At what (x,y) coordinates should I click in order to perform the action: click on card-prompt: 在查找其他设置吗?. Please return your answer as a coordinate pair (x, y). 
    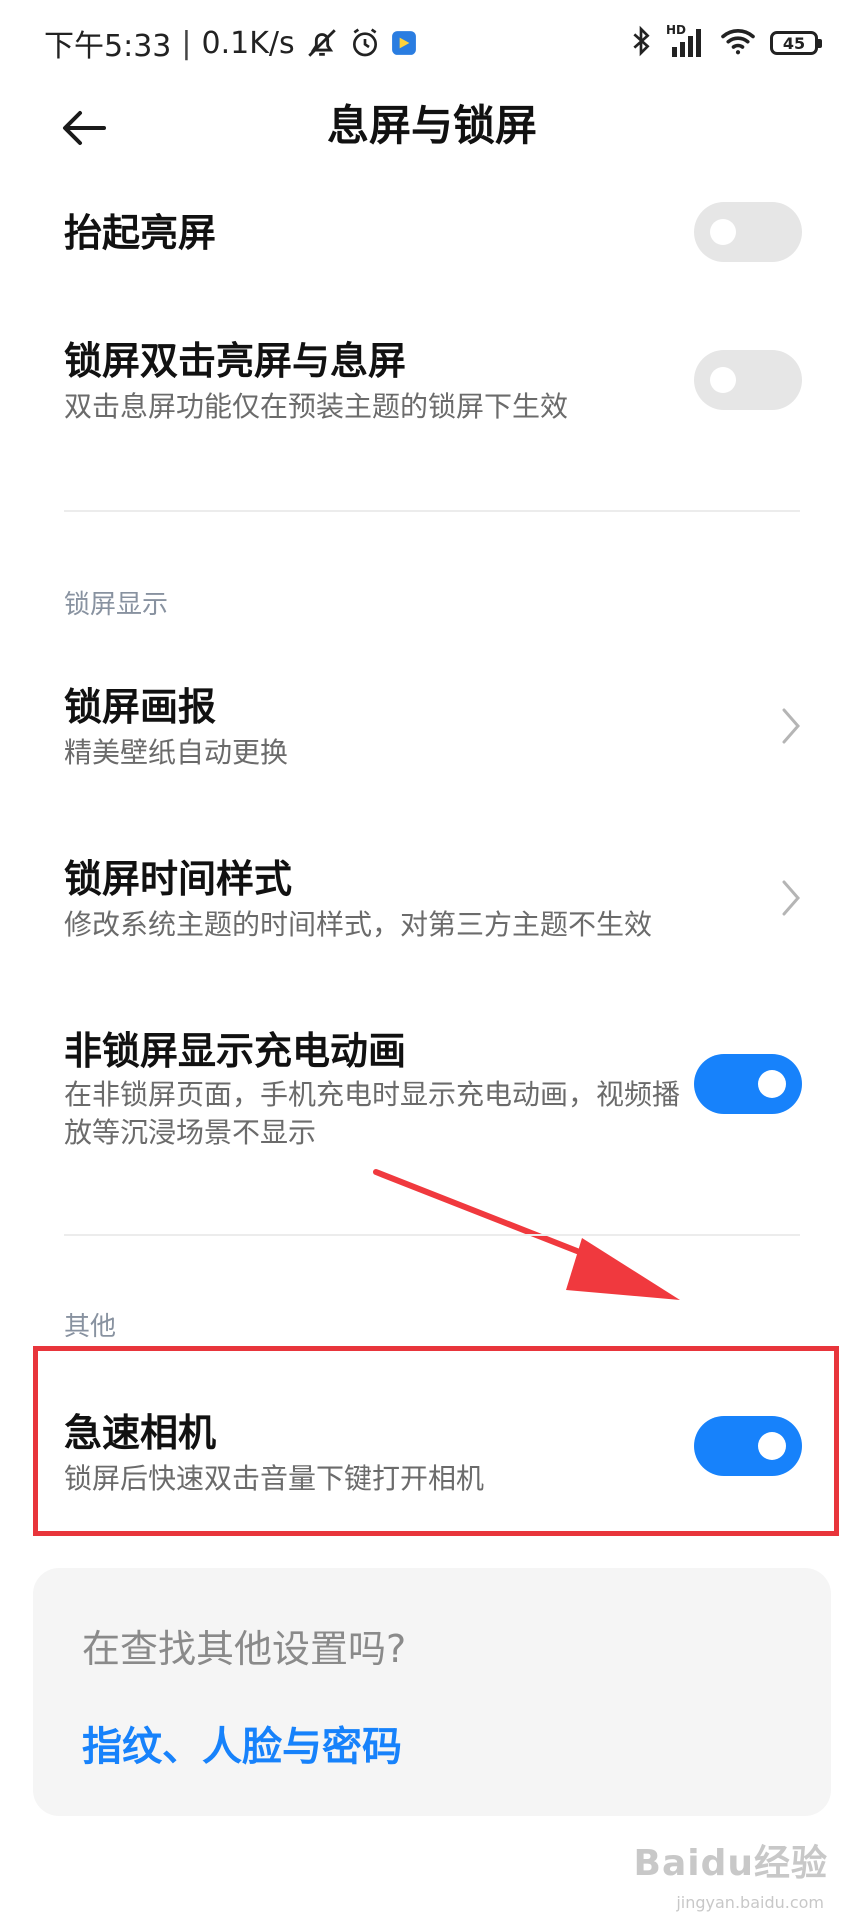
    Looking at the image, I should click on (244, 1649).